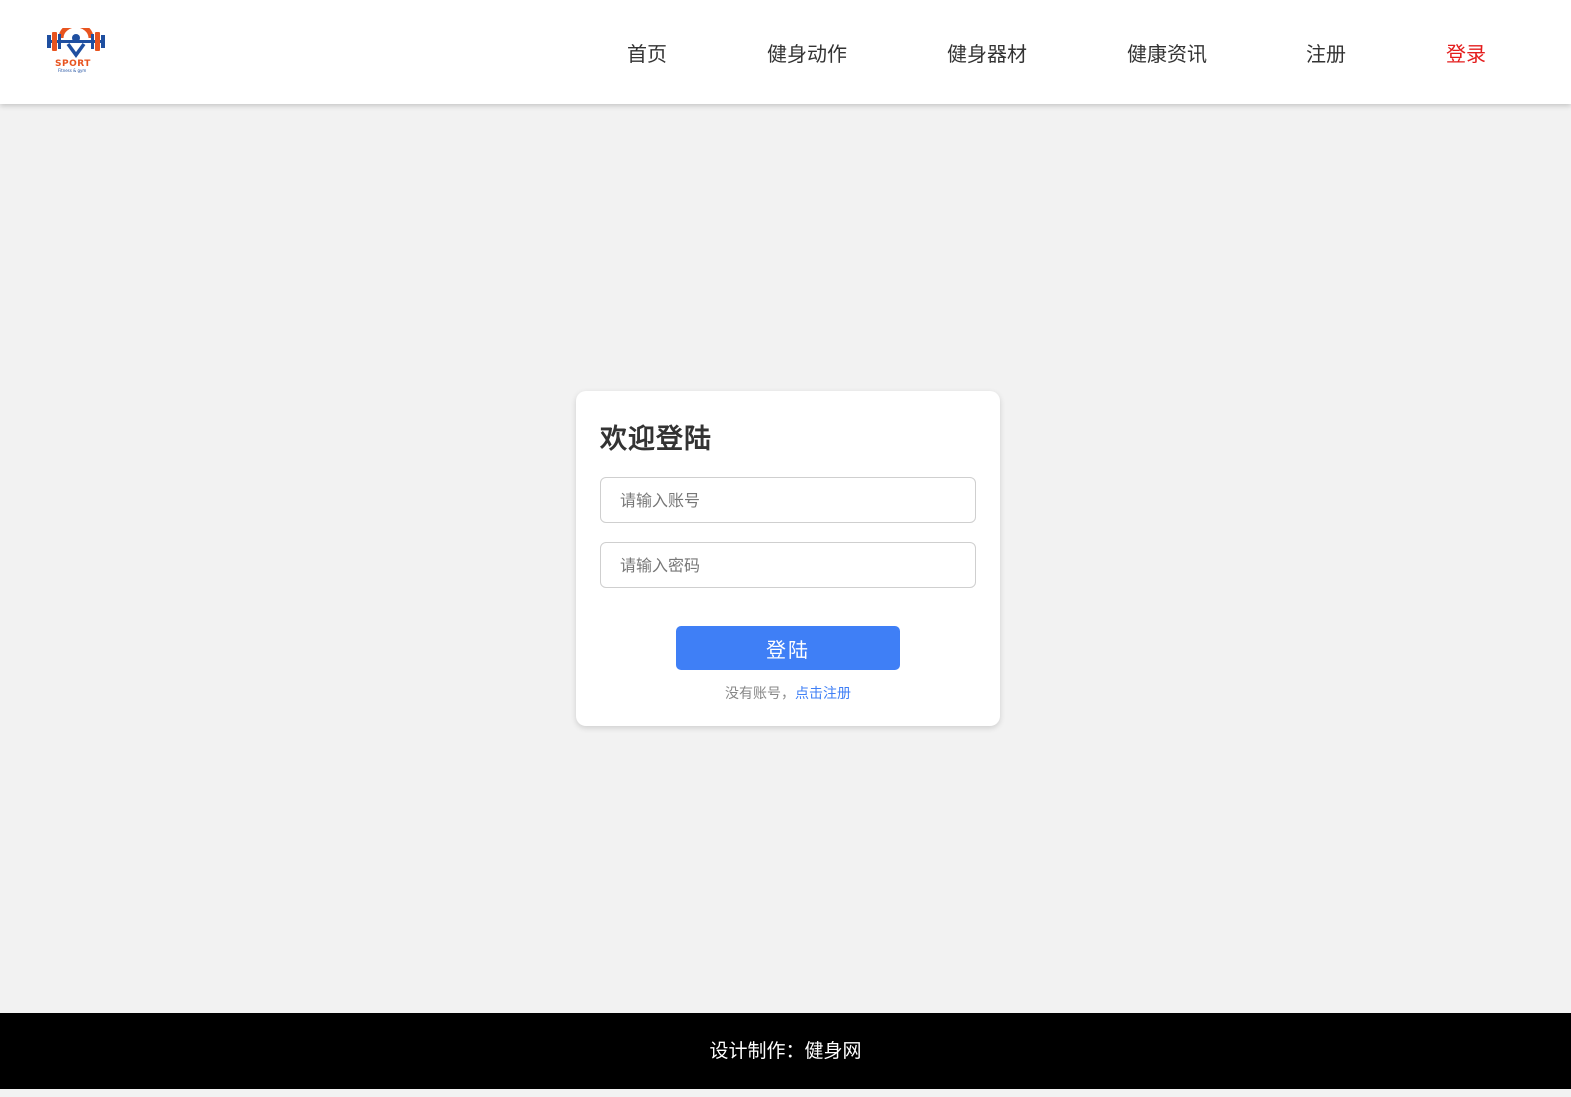 The width and height of the screenshot is (1571, 1097). Describe the element at coordinates (788, 648) in the screenshot. I see `login-button: 登陆` at that location.